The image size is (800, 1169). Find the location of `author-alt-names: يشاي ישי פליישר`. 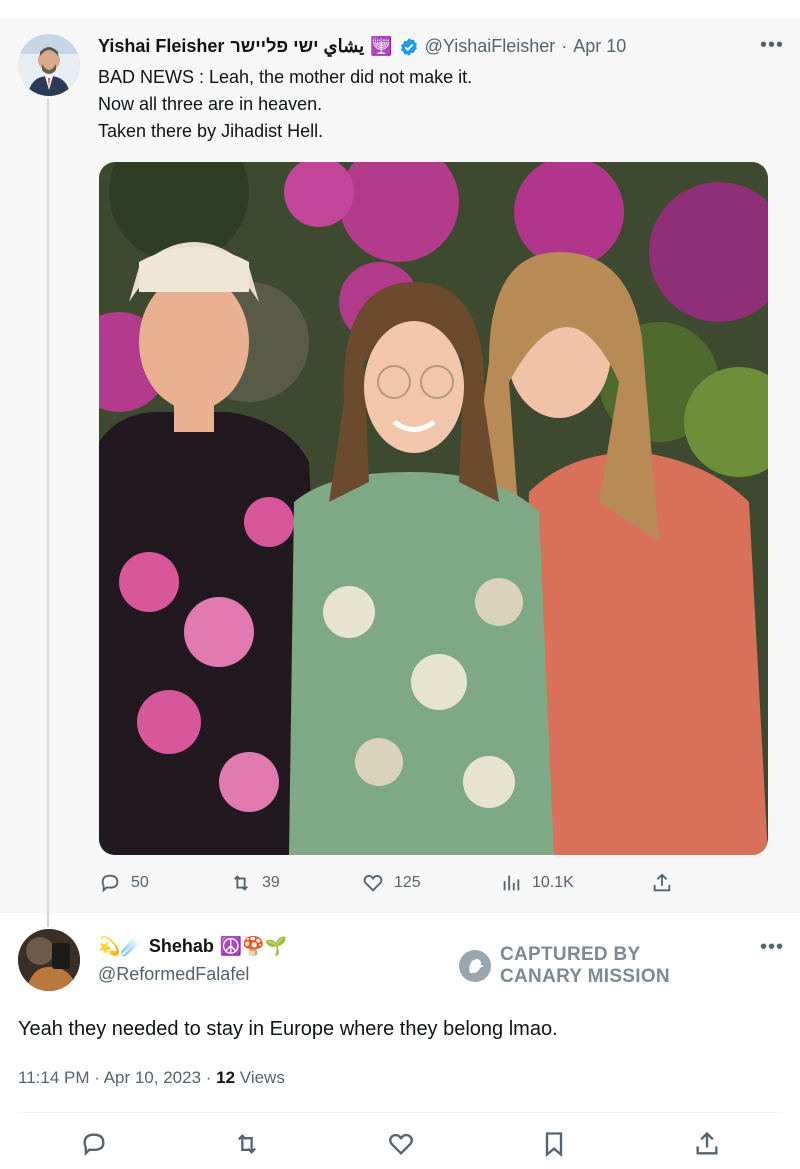

author-alt-names: يشاي ישי פליישר is located at coordinates (297, 46).